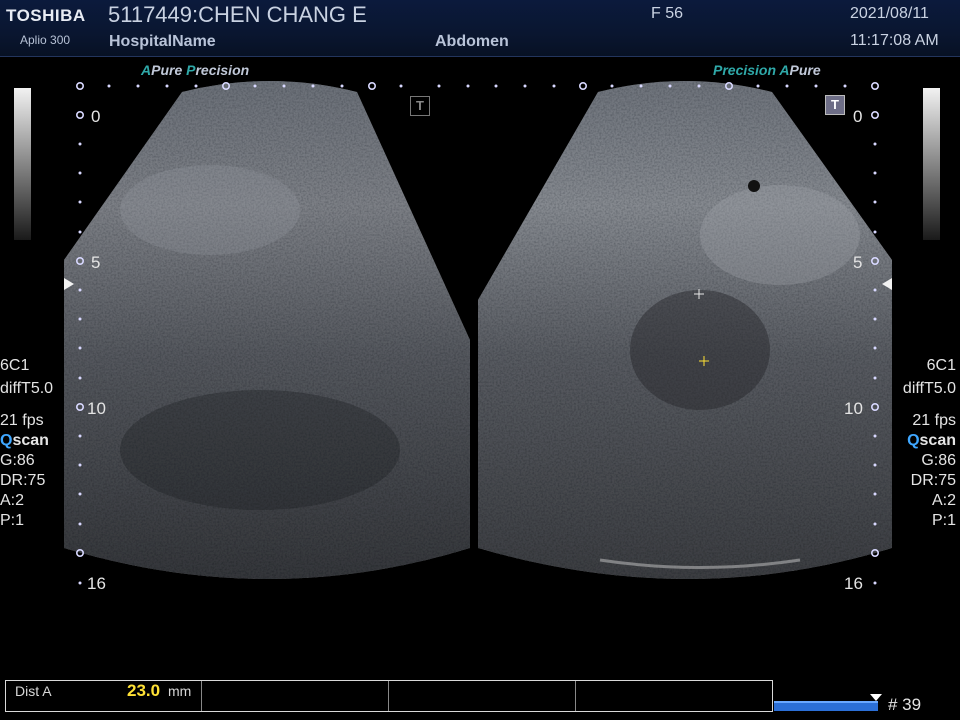 Image resolution: width=960 pixels, height=720 pixels. I want to click on measurement-unit: mm, so click(180, 691).